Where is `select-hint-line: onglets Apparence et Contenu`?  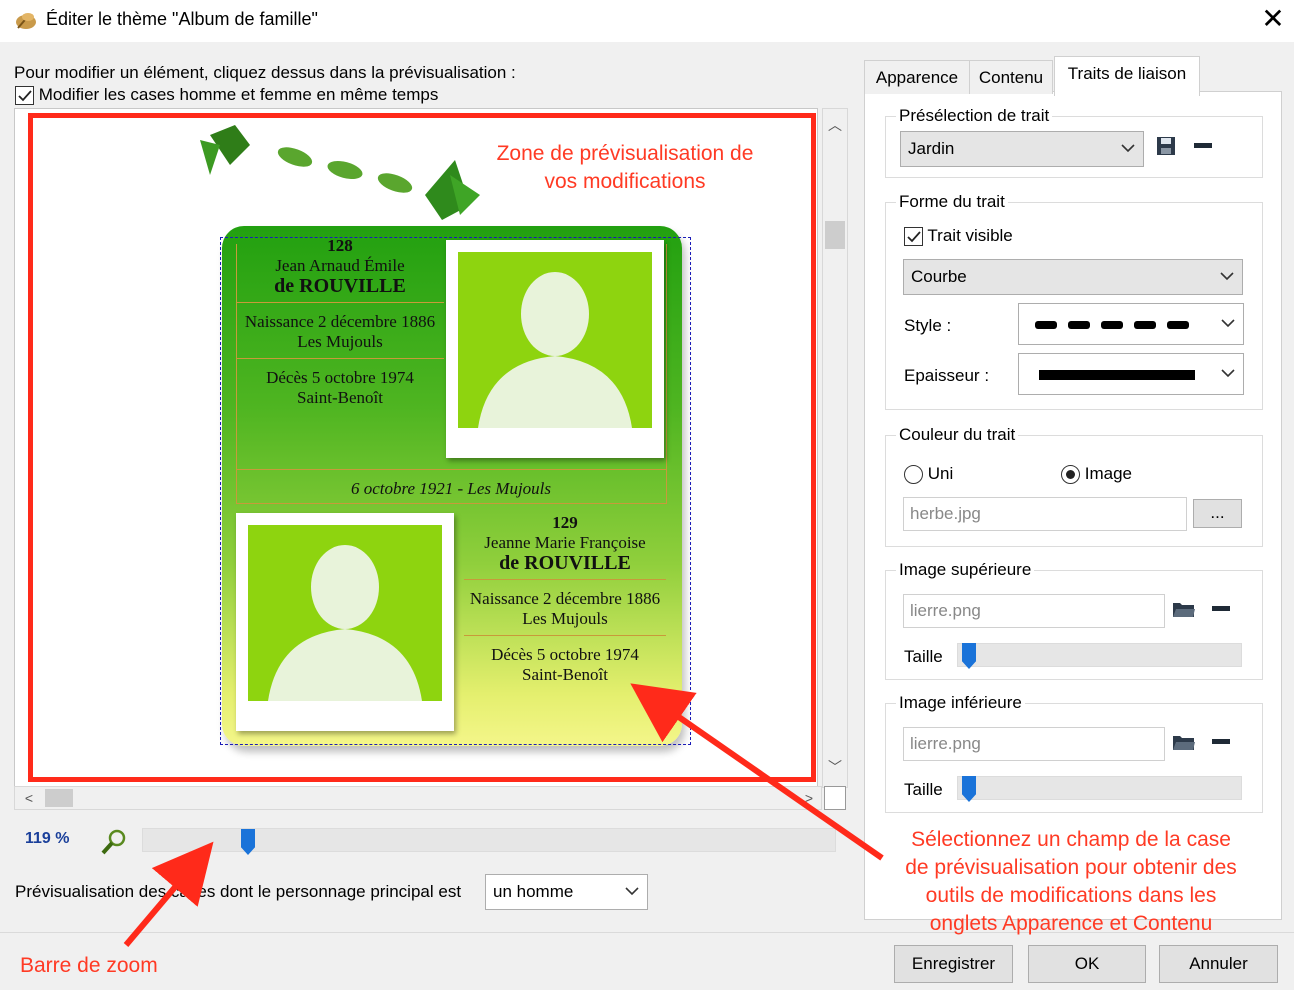 select-hint-line: onglets Apparence et Contenu is located at coordinates (1071, 923).